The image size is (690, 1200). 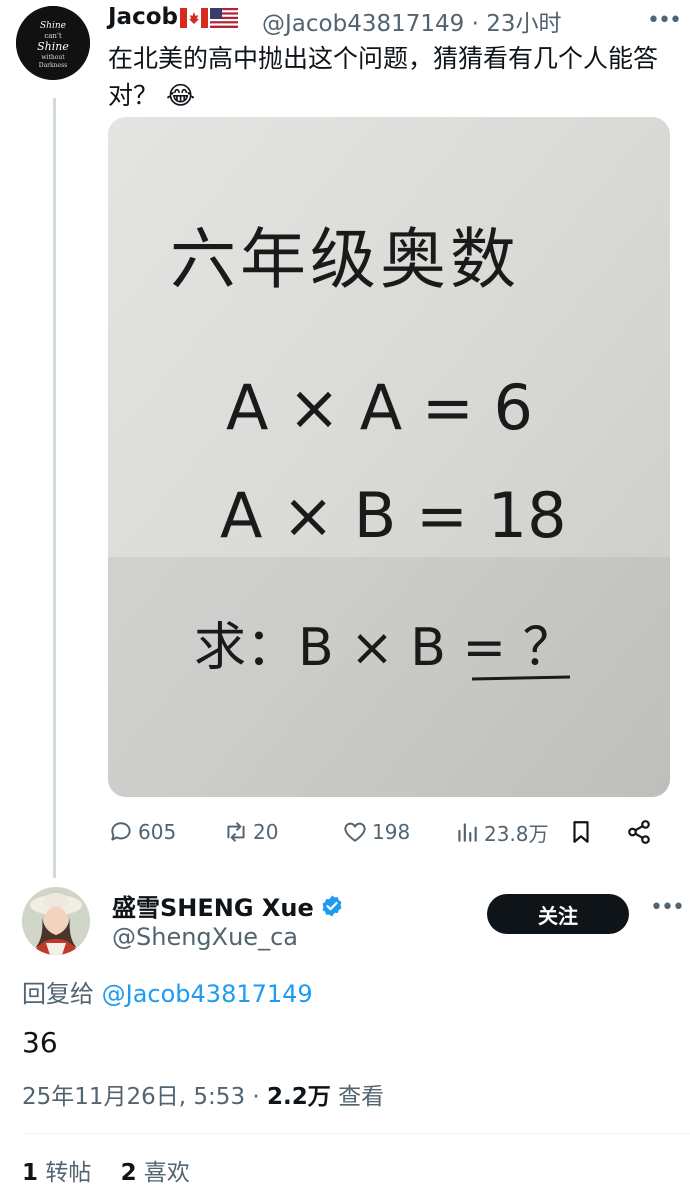 I want to click on tweet-actions: 605 20 198 23.8万, so click(x=388, y=832).